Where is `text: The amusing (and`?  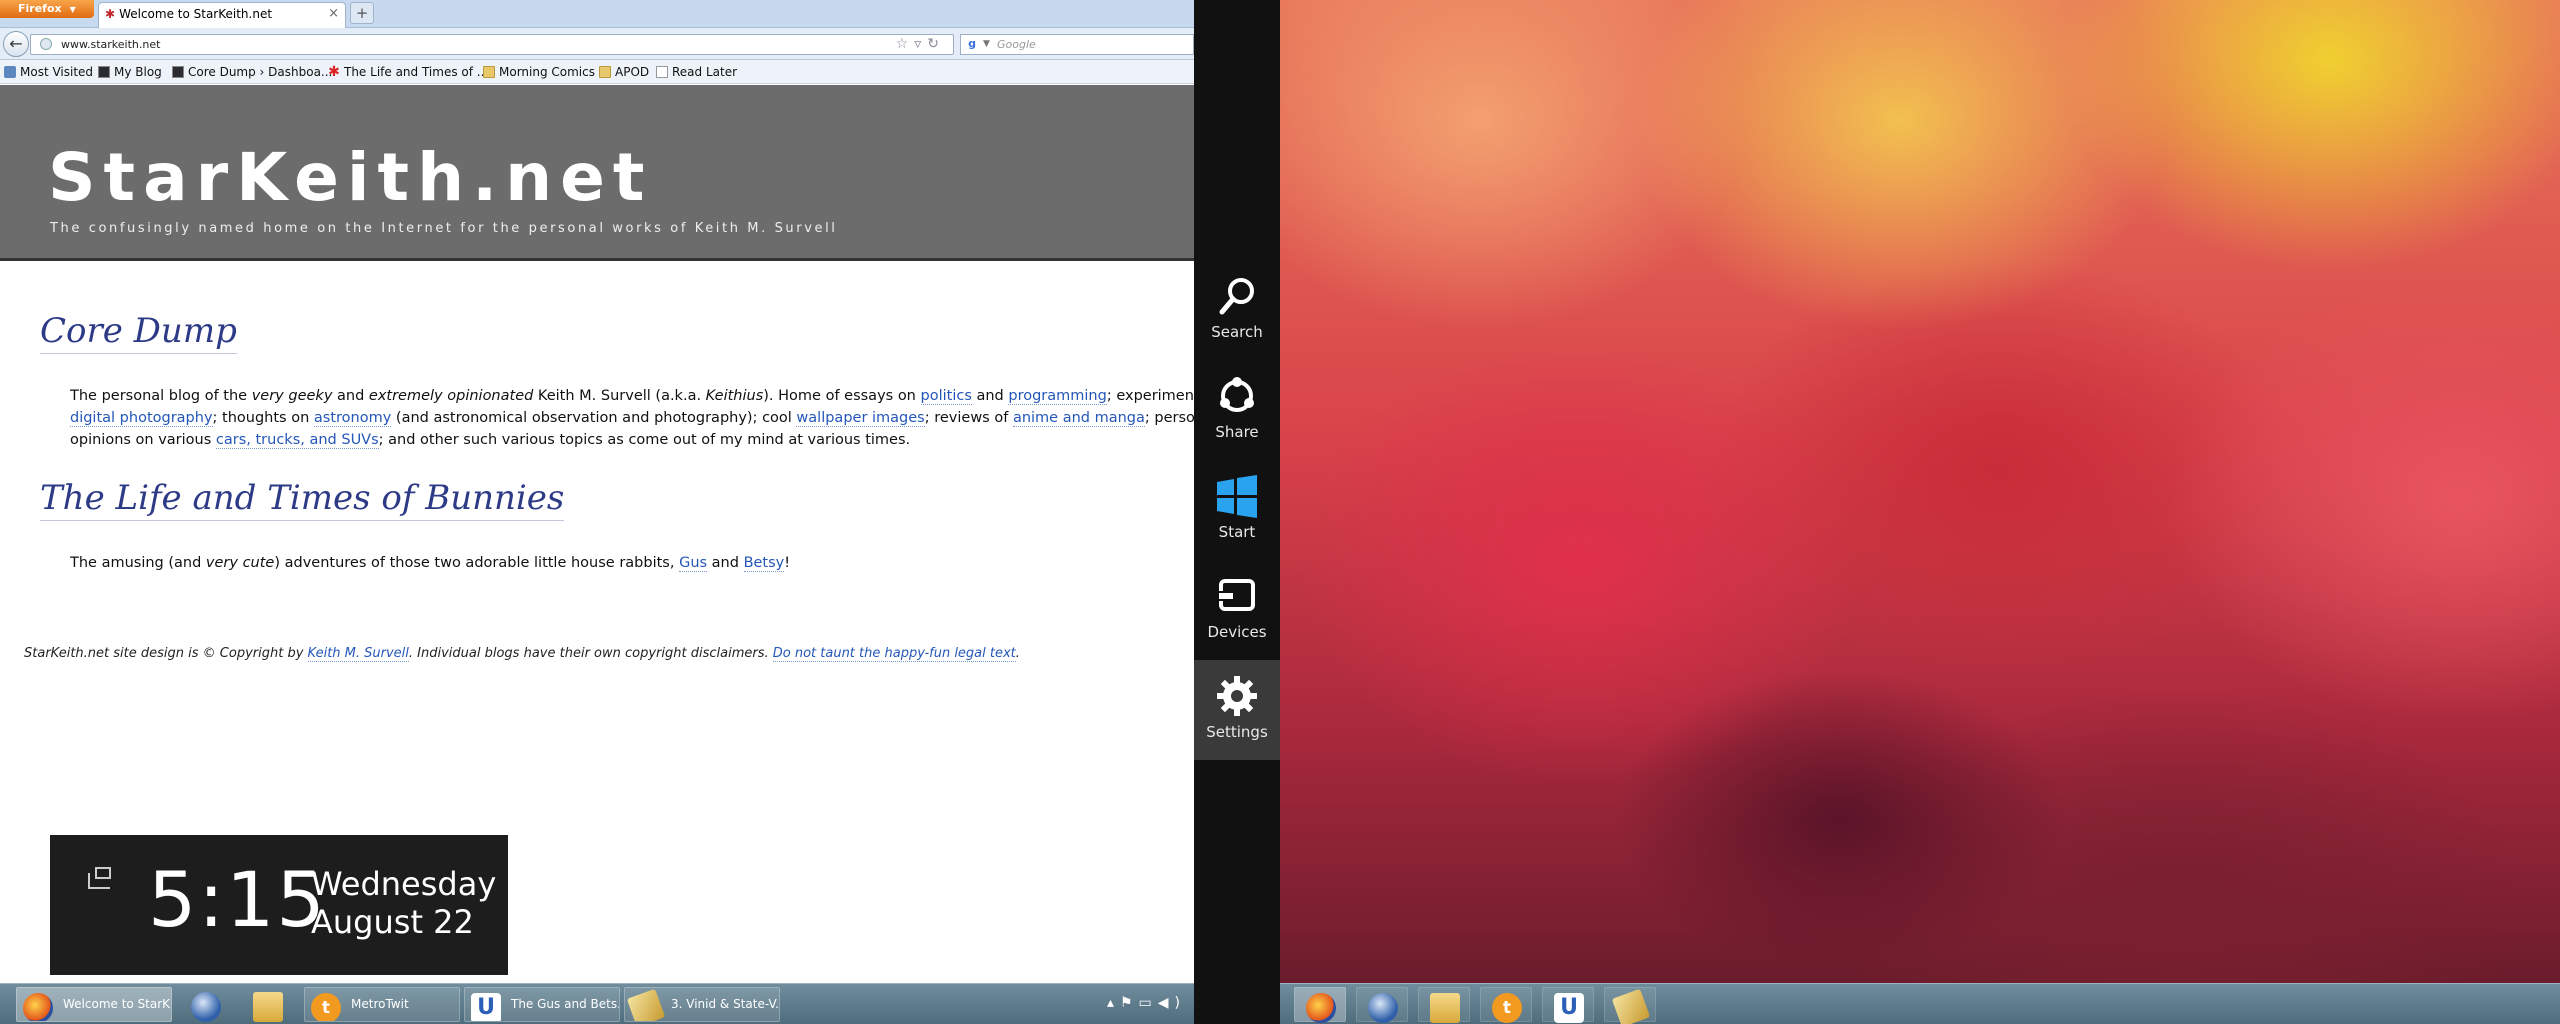 text: The amusing (and is located at coordinates (138, 563).